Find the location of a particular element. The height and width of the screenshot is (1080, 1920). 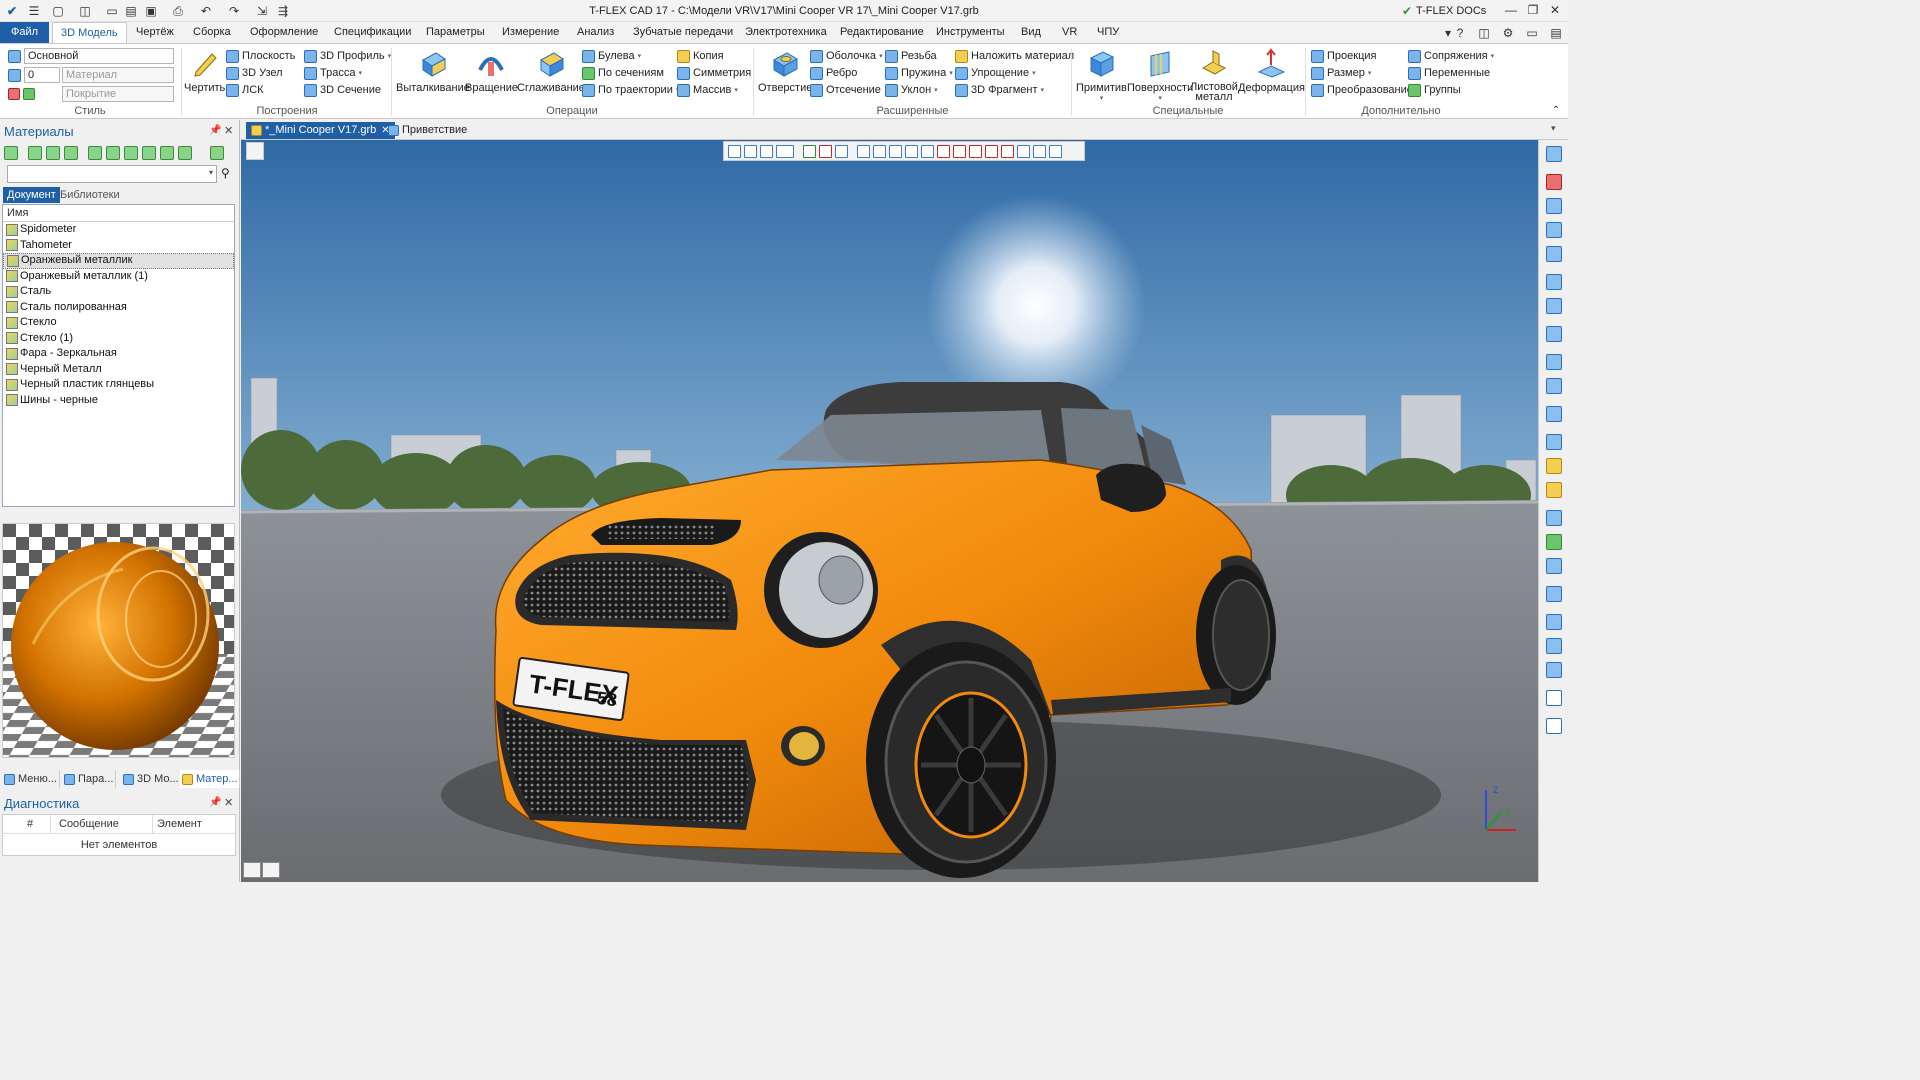

tab-vr: VR is located at coordinates (1069, 32).